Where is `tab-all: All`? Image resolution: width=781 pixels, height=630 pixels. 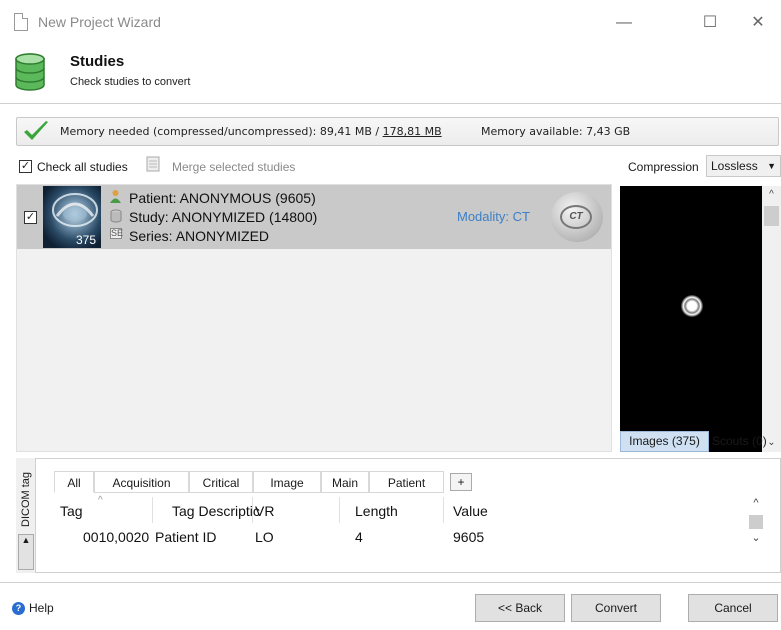
tab-all: All is located at coordinates (74, 482).